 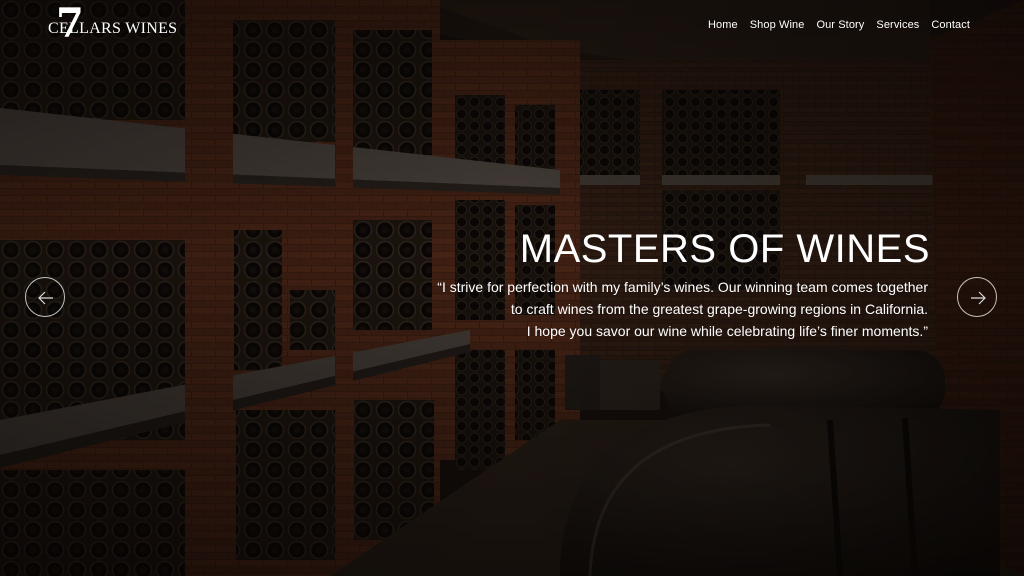 I want to click on arrow-right-icon, so click(x=978, y=298).